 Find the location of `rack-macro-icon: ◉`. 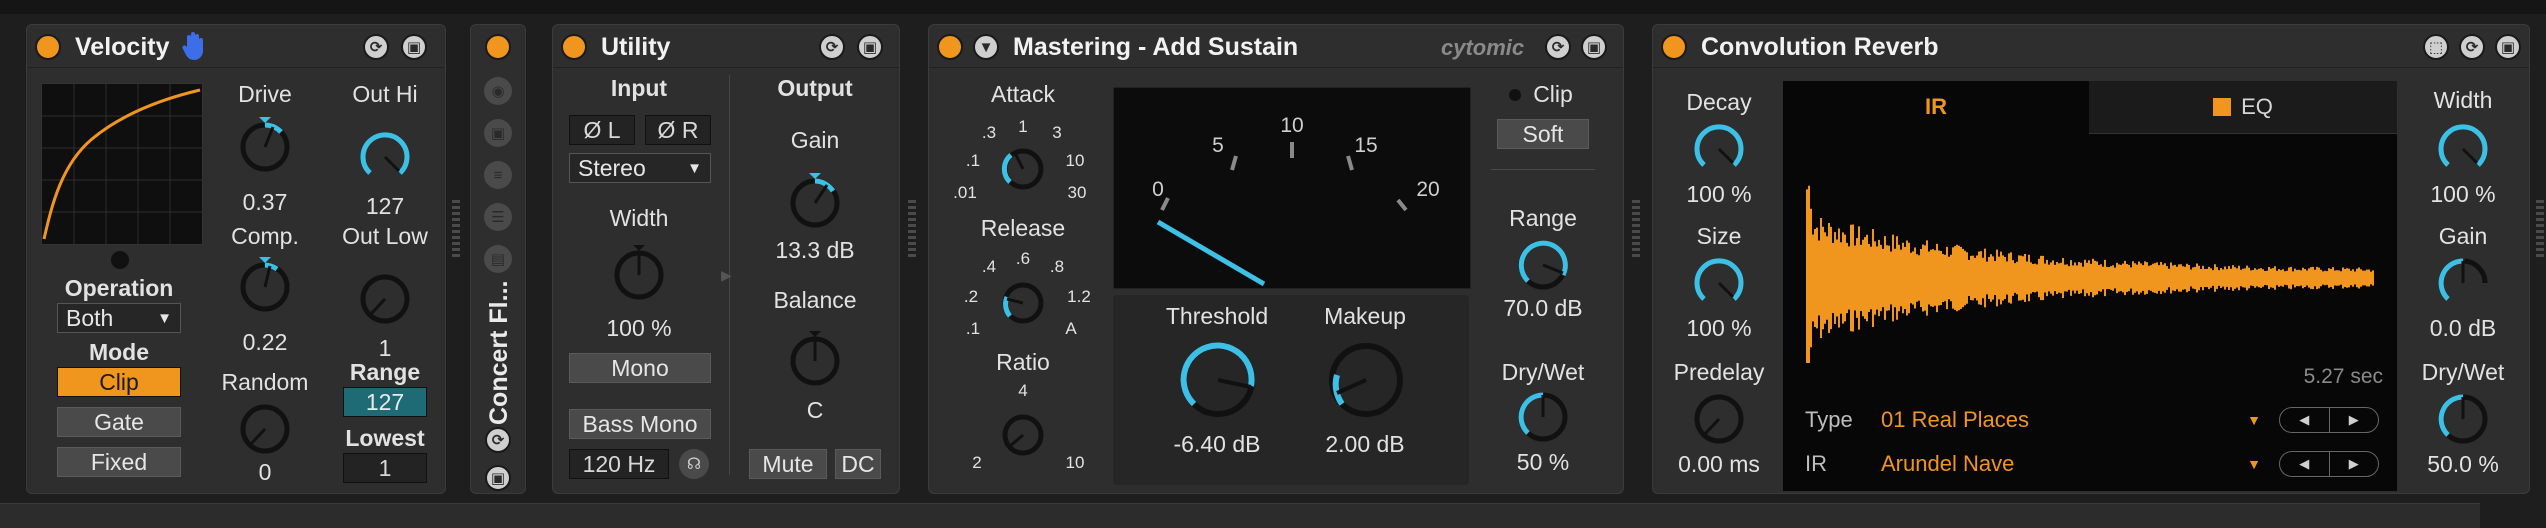

rack-macro-icon: ◉ is located at coordinates (498, 91).